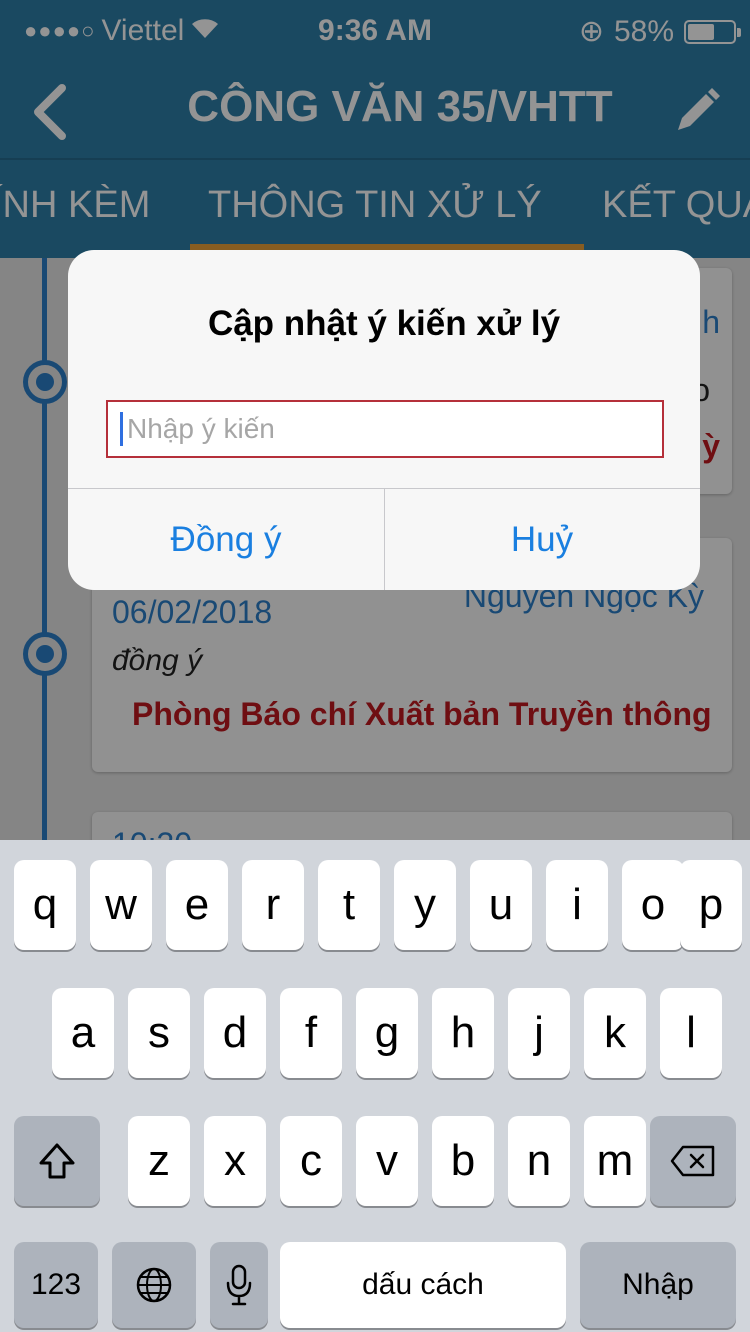 This screenshot has width=750, height=1332. Describe the element at coordinates (159, 1033) in the screenshot. I see `key-s: s` at that location.